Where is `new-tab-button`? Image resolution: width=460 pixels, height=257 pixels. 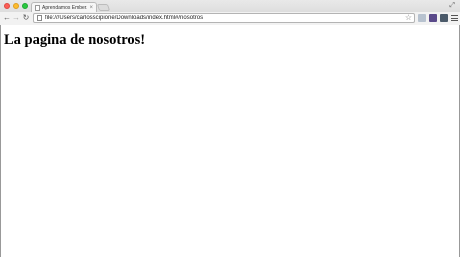
new-tab-button is located at coordinates (103, 7).